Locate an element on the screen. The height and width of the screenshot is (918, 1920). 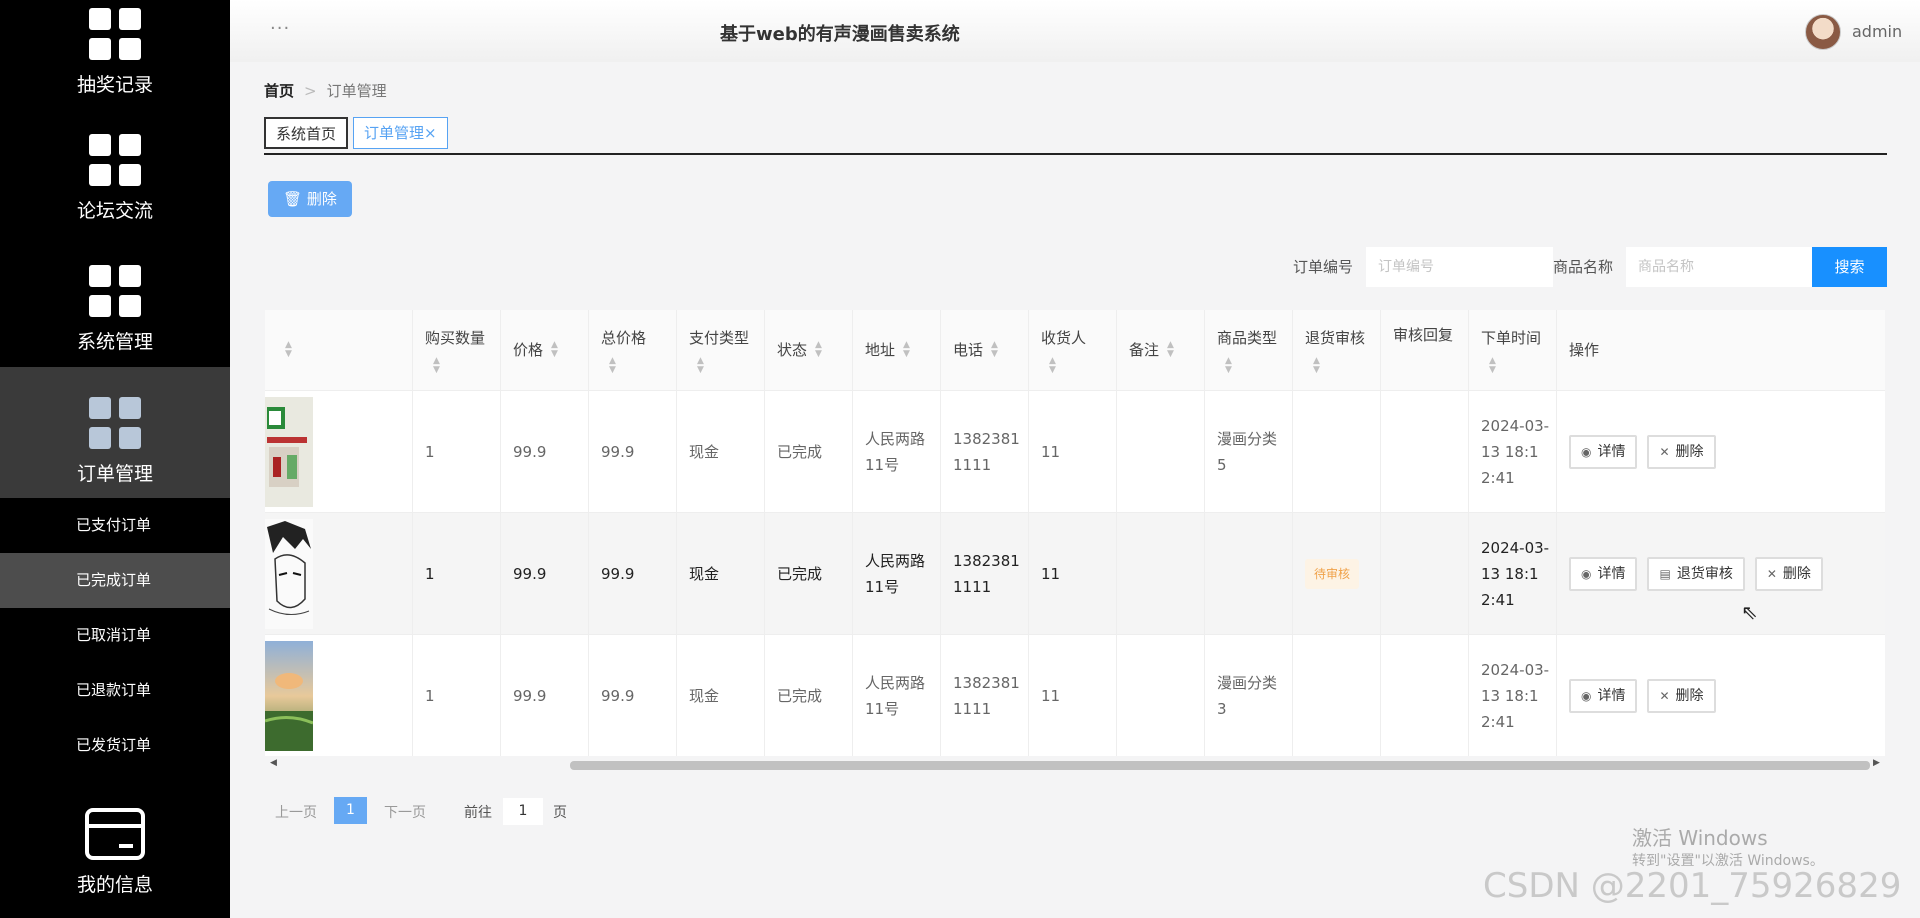
header-cell-phone: 电话 ▲ ▼ is located at coordinates (984, 350).